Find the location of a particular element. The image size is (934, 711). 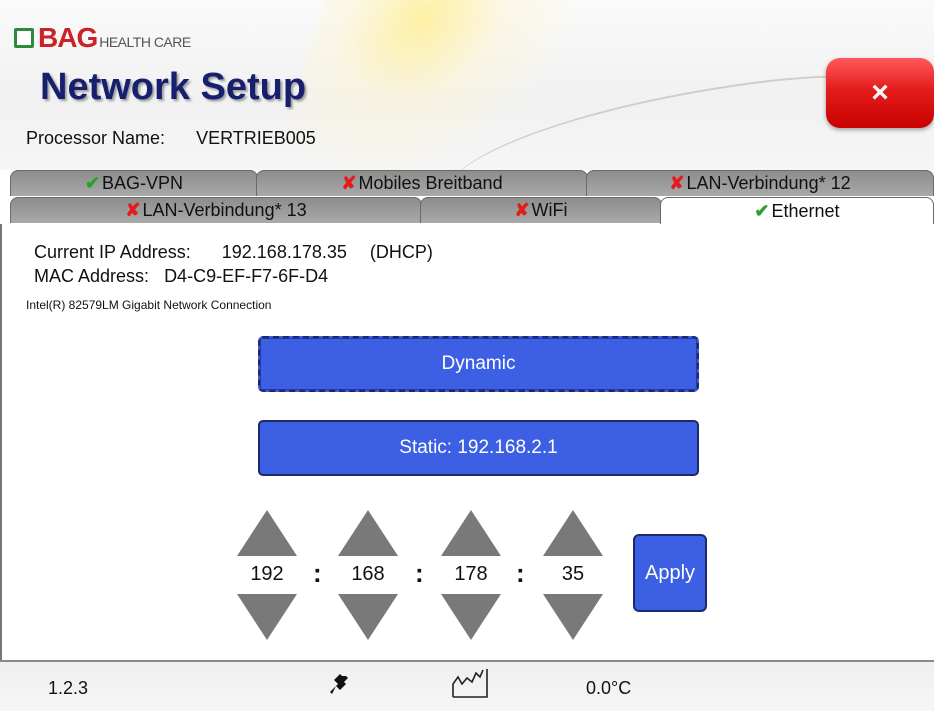

octet-4-down-icon is located at coordinates (573, 617).